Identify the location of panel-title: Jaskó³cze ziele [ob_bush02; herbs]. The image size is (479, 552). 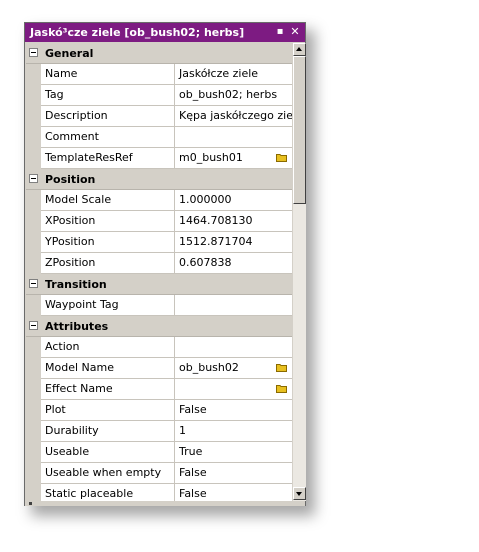
(137, 32).